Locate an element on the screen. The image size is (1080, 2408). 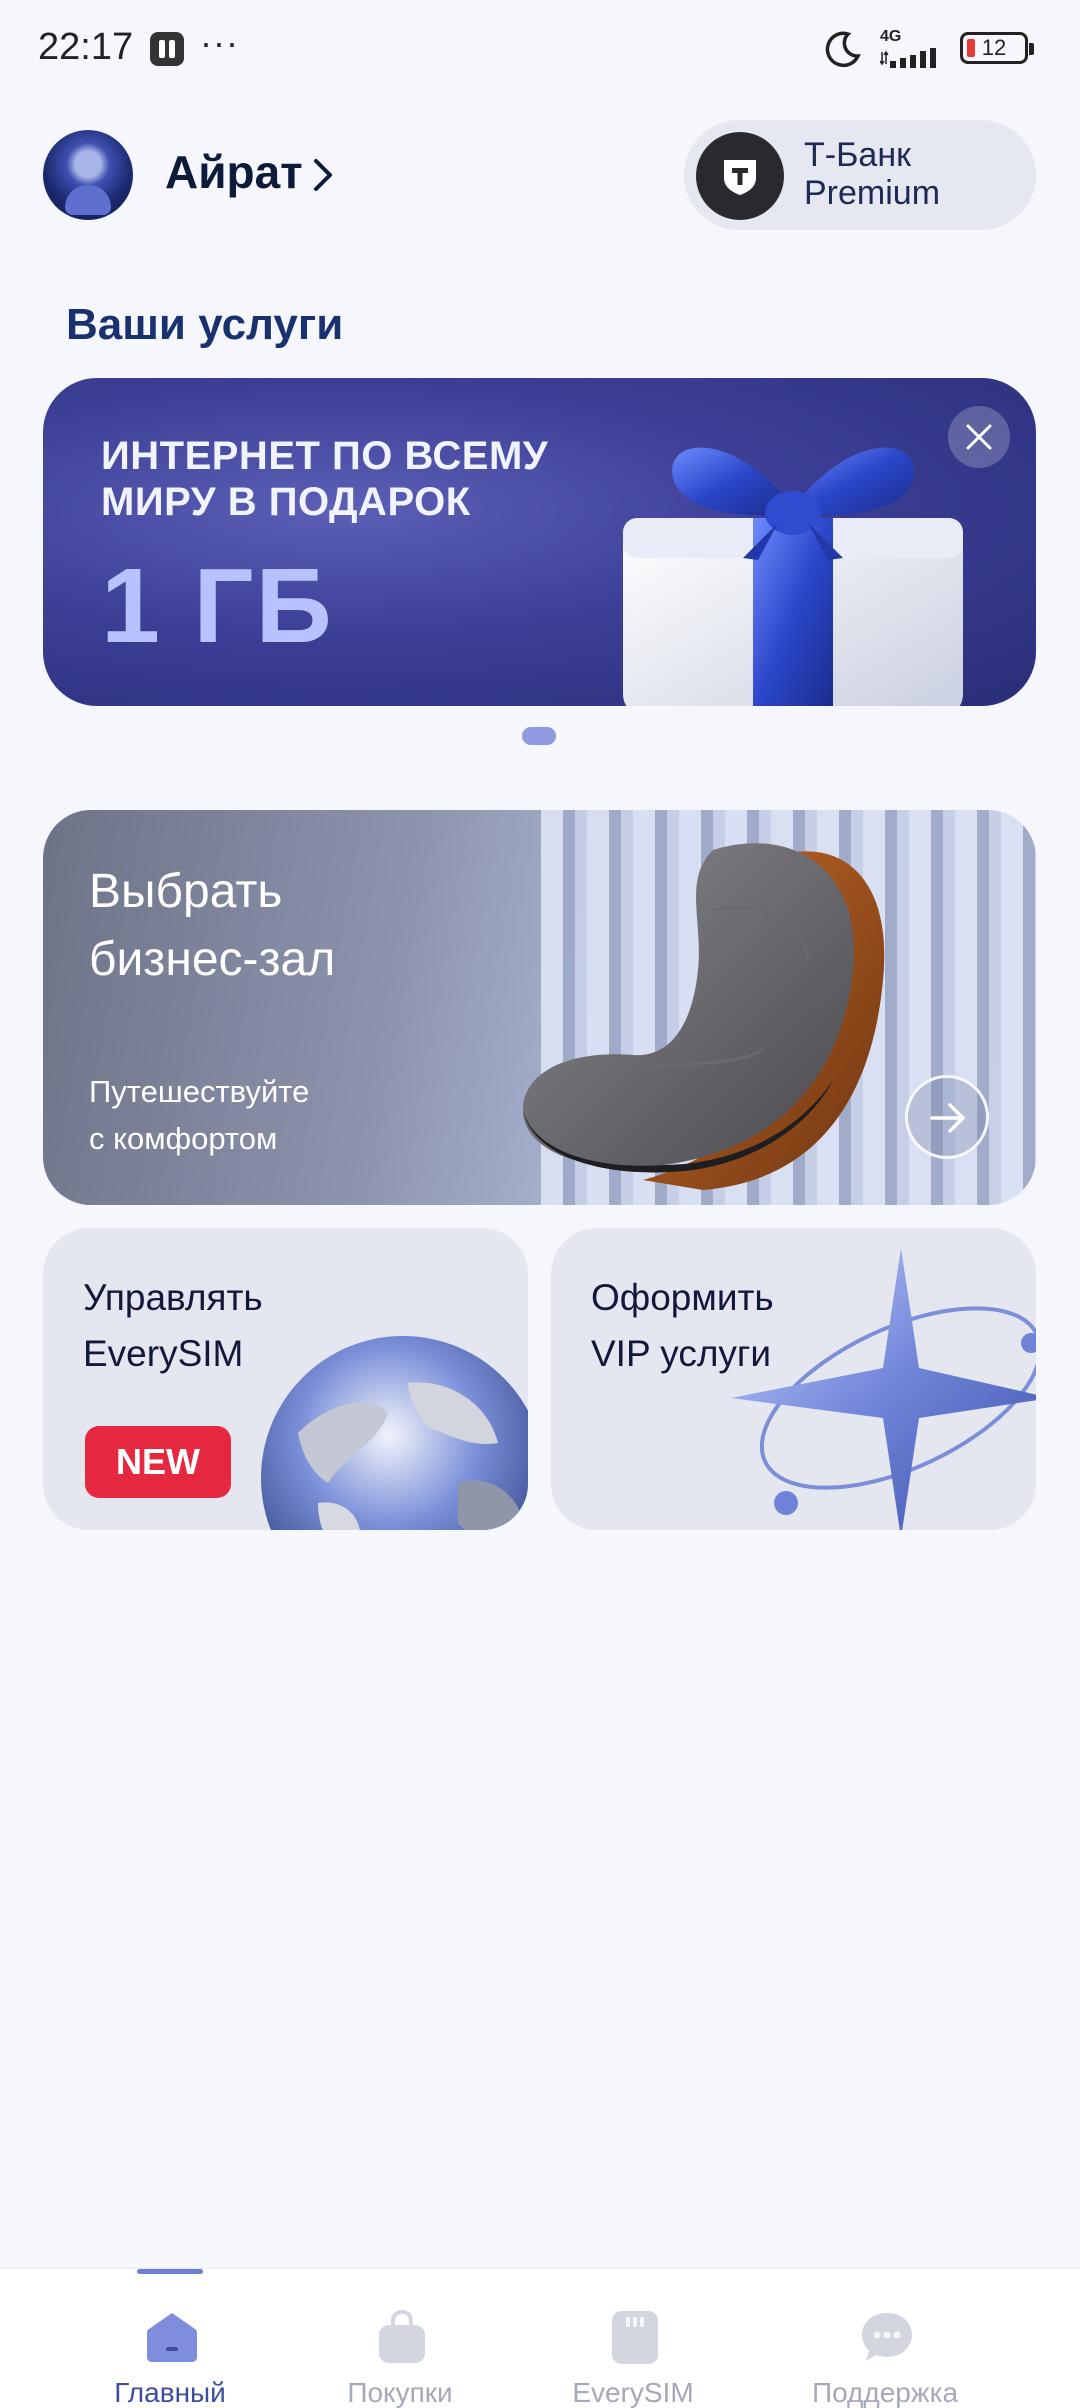
premium-label-line2: Premium is located at coordinates (872, 193).